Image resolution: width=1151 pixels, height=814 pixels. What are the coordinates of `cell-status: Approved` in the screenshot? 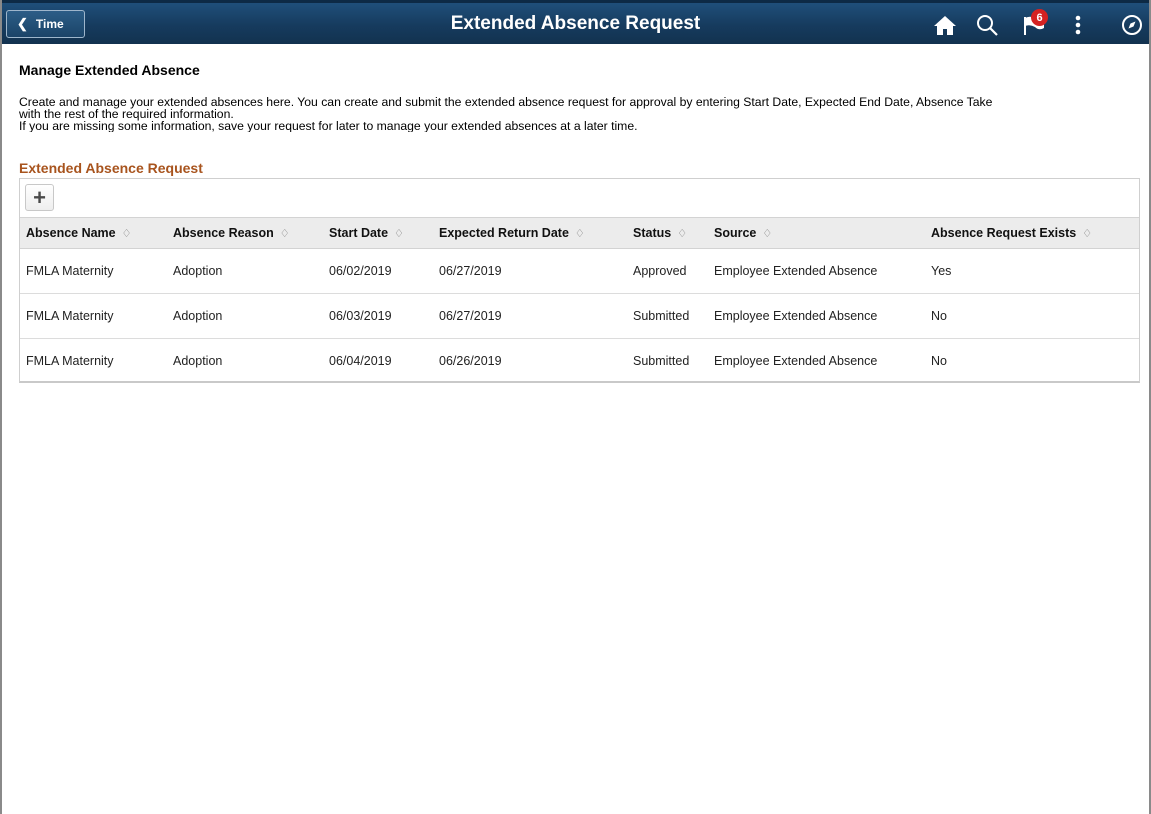 It's located at (660, 271).